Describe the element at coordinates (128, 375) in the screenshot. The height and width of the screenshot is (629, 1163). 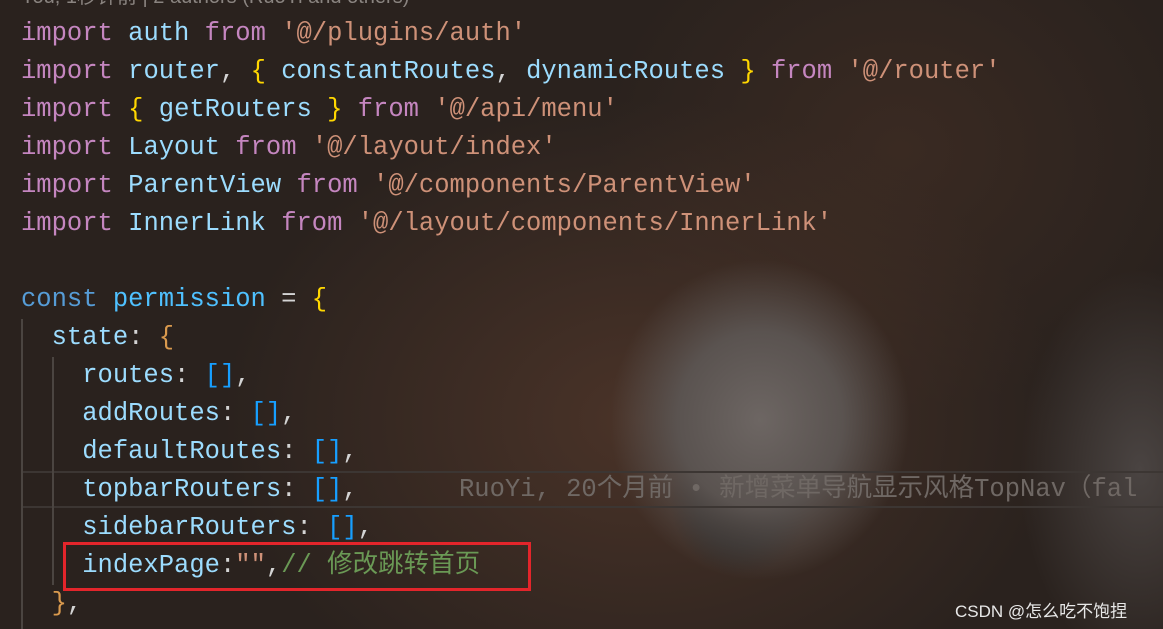
I see `code-token: routes` at that location.